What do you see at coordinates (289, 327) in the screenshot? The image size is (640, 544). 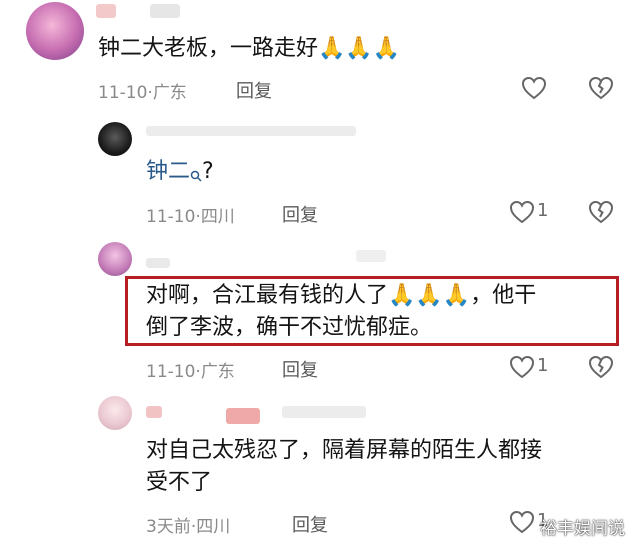 I see `comment-text: 倒了李波，确干不过忧郁症。` at bounding box center [289, 327].